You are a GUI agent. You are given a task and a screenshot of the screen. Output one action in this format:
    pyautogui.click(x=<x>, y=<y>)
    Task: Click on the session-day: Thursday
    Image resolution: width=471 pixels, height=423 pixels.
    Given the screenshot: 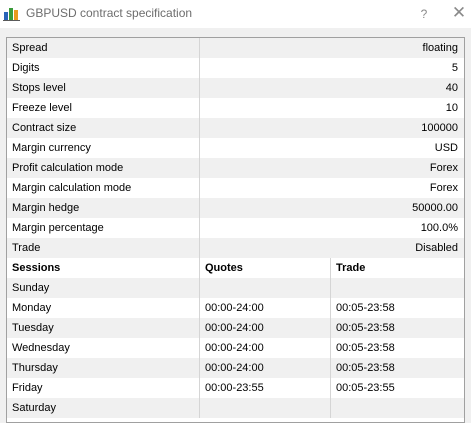 What is the action you would take?
    pyautogui.click(x=35, y=368)
    